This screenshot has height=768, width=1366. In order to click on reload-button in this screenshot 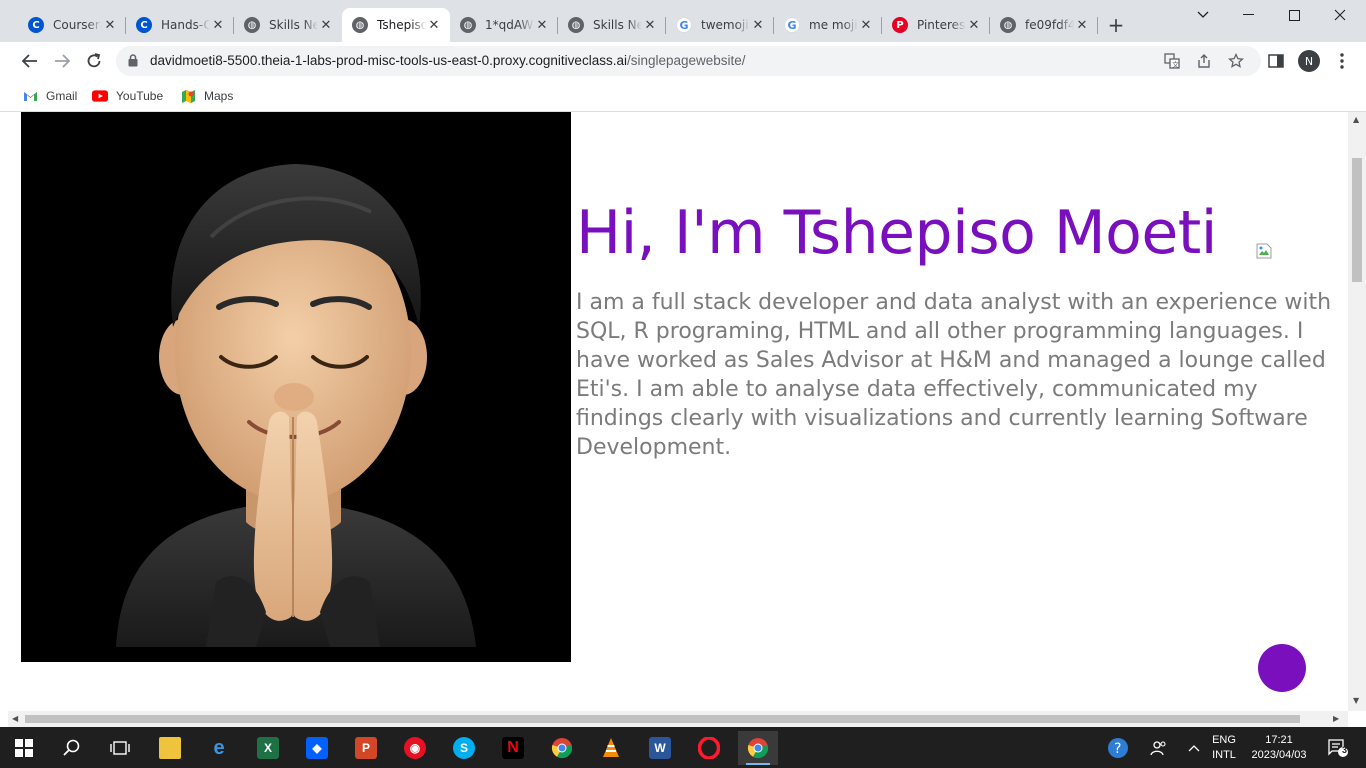, I will do `click(94, 61)`.